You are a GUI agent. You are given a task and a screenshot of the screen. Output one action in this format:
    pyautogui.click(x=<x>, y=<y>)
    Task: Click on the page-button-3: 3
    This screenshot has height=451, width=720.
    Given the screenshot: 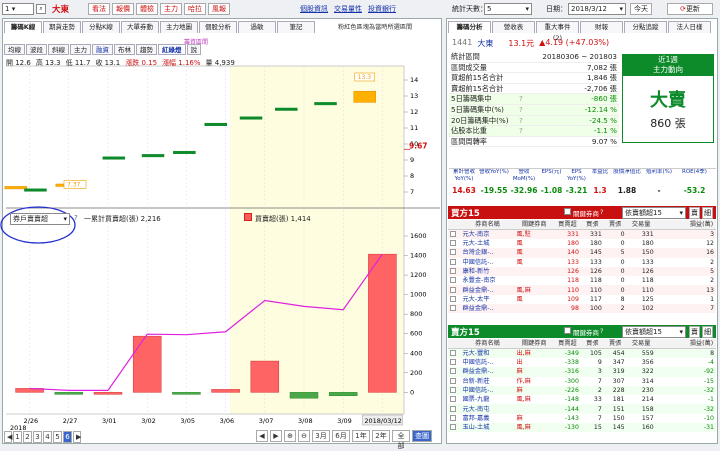 What is the action you would take?
    pyautogui.click(x=37, y=437)
    